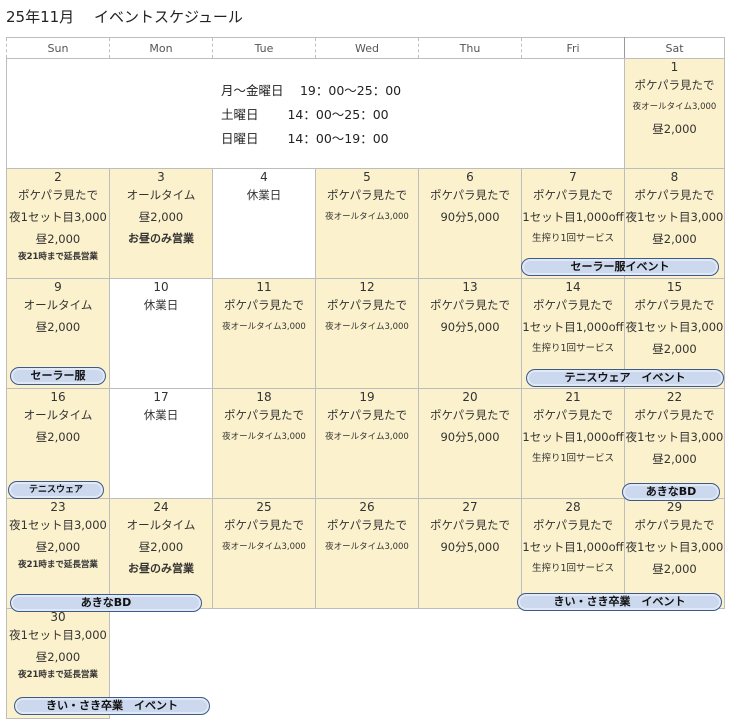  I want to click on day-details: 夜1セット目3,000 昼2,000 夜21時まで延長営業, so click(58, 543).